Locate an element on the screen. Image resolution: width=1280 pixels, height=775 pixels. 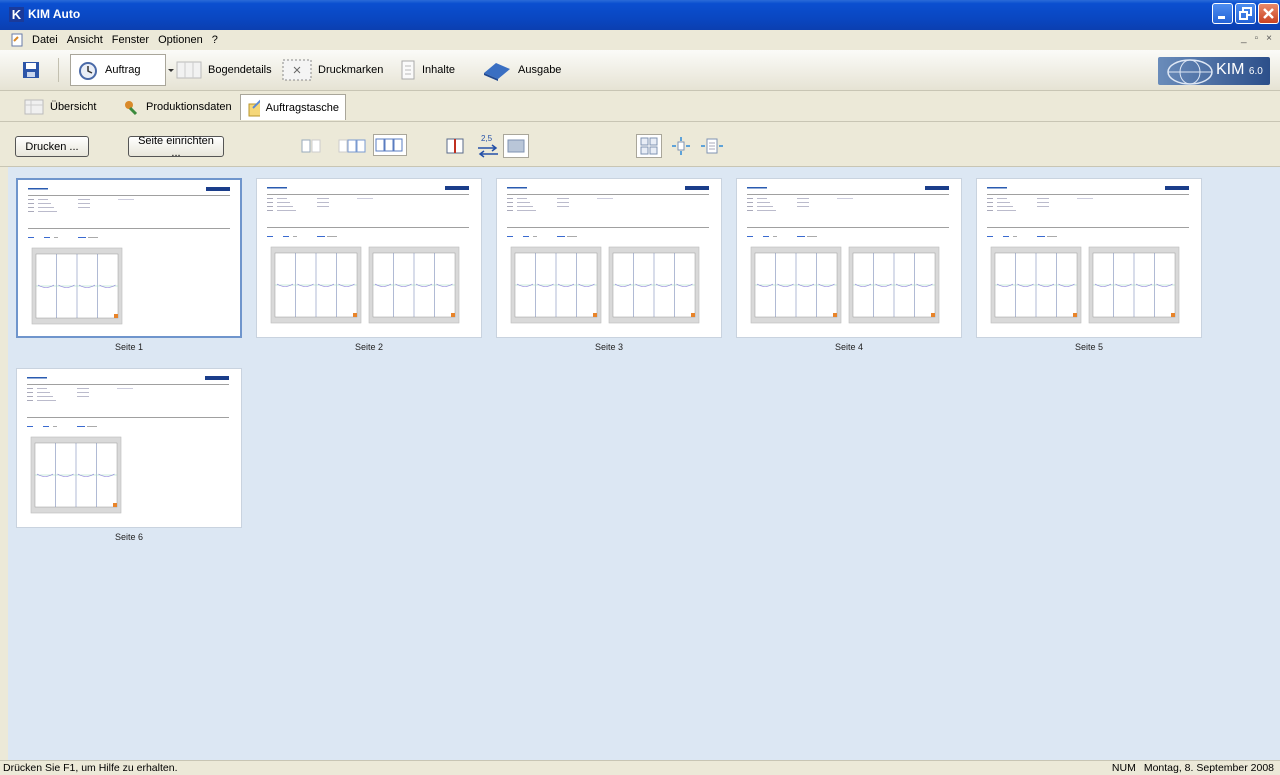
tab-uebersicht: Übersicht is located at coordinates (60, 107).